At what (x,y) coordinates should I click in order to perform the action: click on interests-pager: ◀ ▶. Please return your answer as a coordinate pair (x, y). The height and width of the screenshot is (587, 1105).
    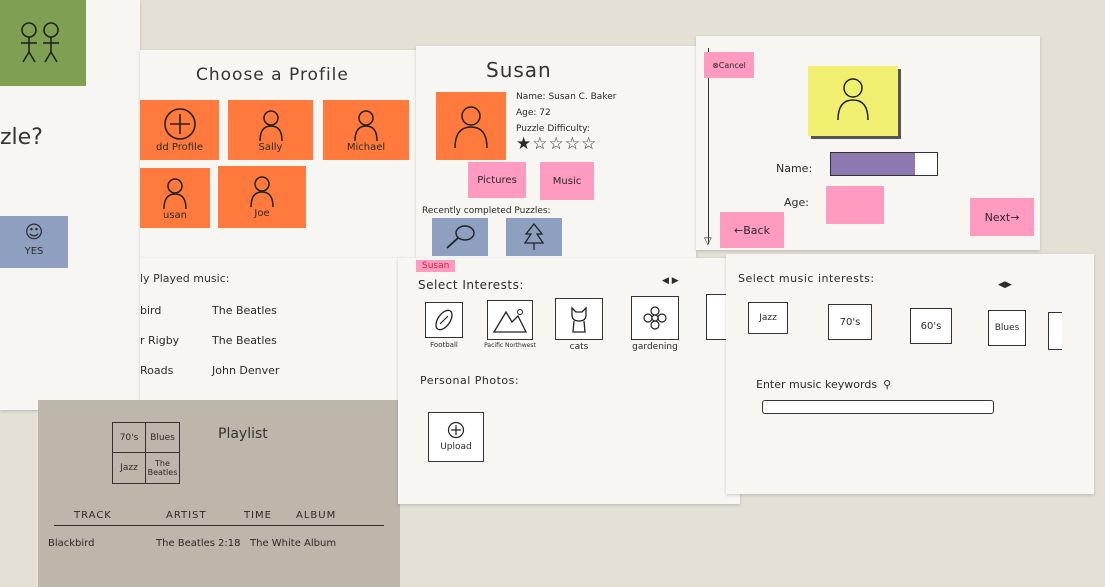
    Looking at the image, I should click on (670, 281).